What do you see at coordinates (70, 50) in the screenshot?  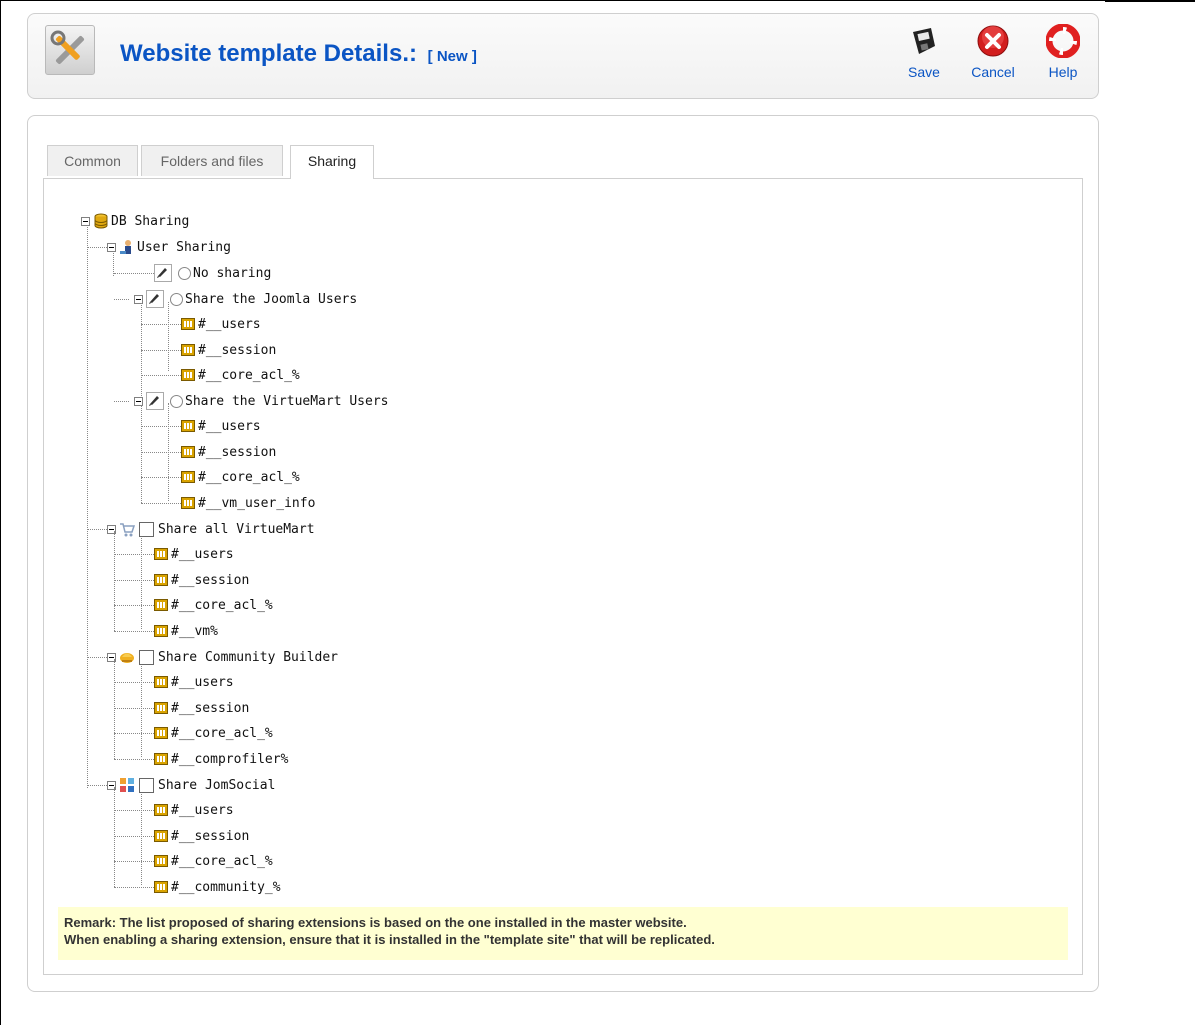 I see `tools-icon` at bounding box center [70, 50].